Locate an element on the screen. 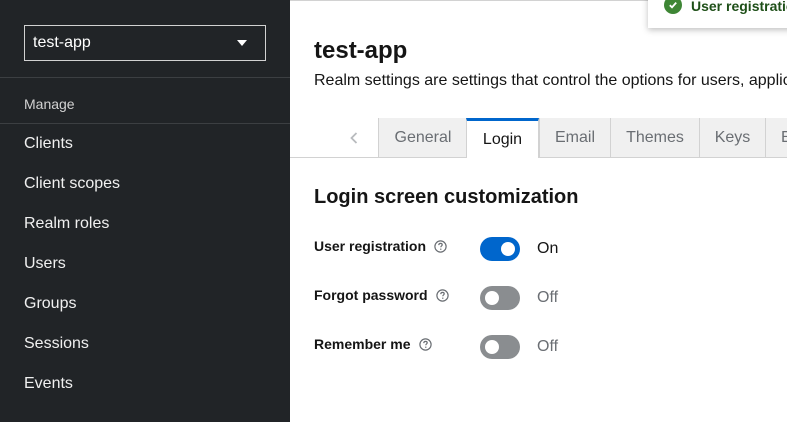 The image size is (787, 422). tab-general: General is located at coordinates (422, 137).